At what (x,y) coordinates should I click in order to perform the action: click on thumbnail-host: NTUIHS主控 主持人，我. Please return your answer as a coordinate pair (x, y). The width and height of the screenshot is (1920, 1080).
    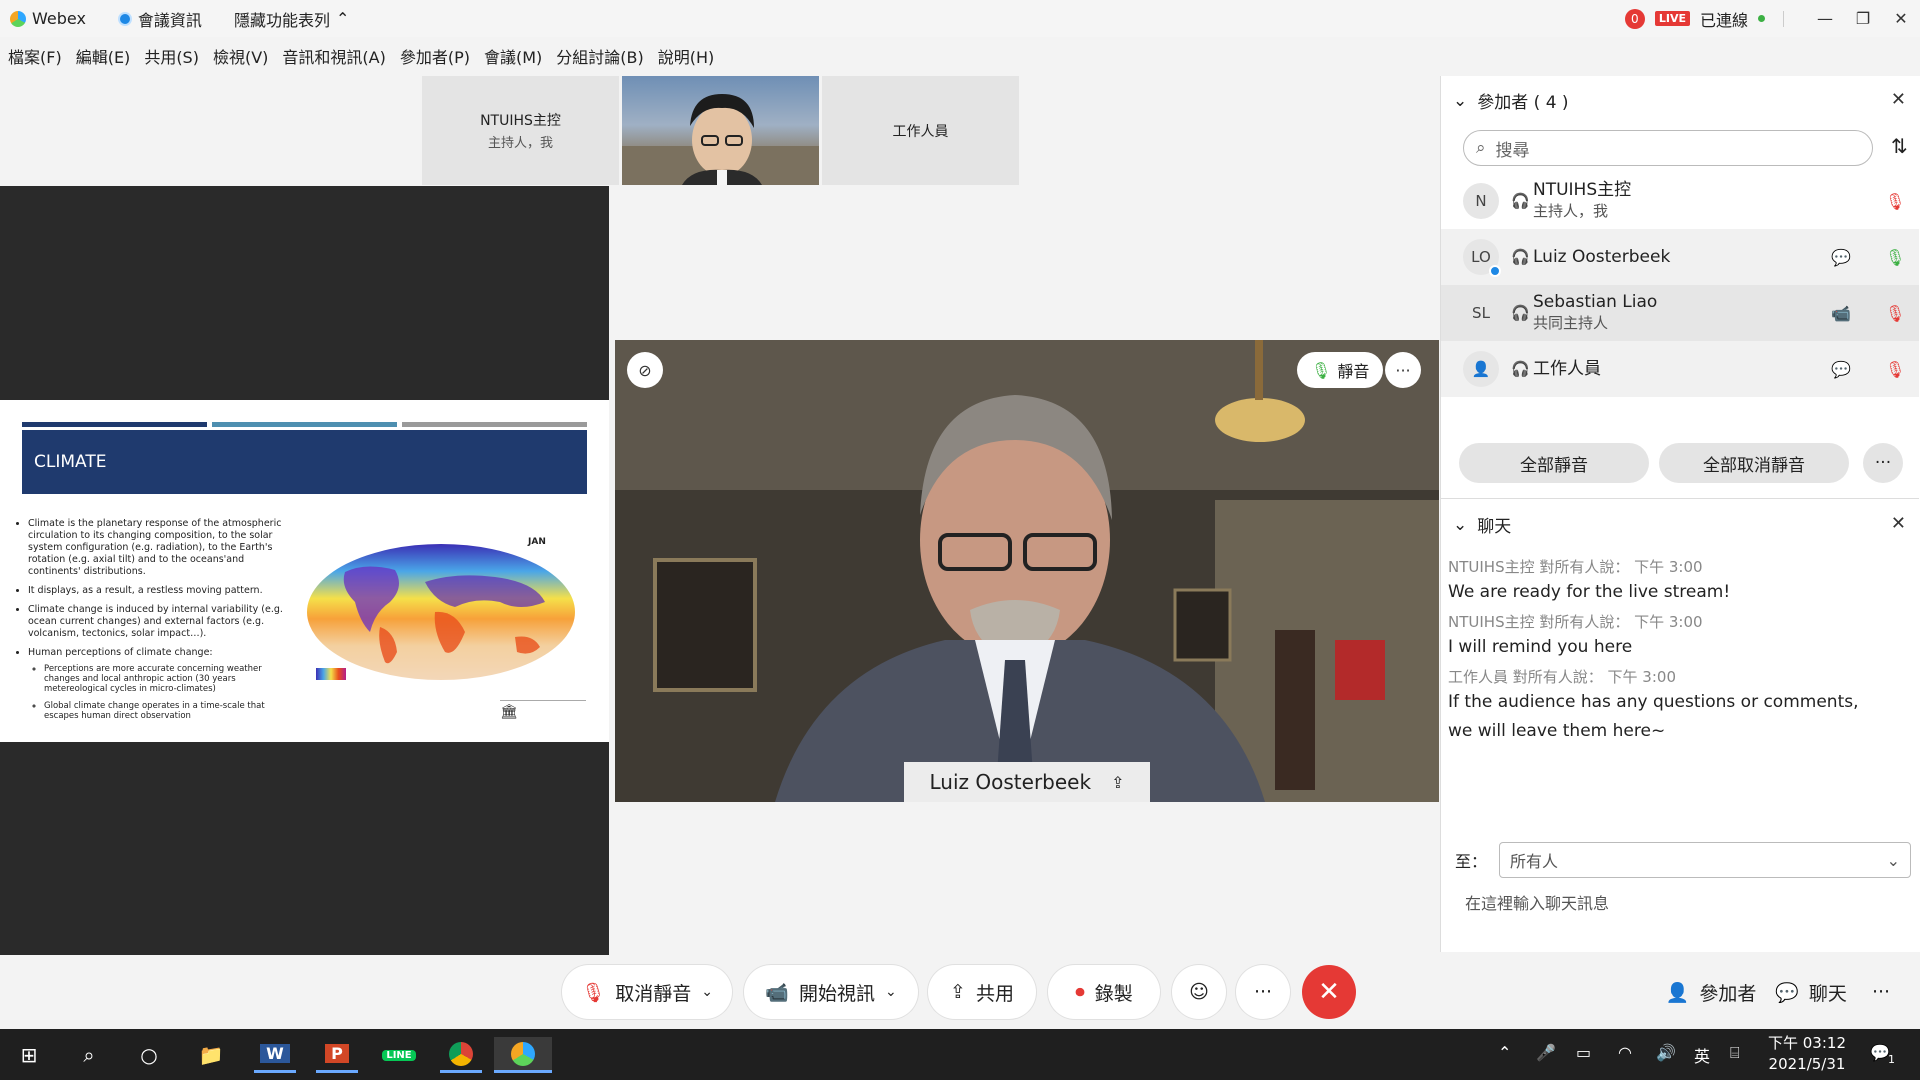
    Looking at the image, I should click on (520, 130).